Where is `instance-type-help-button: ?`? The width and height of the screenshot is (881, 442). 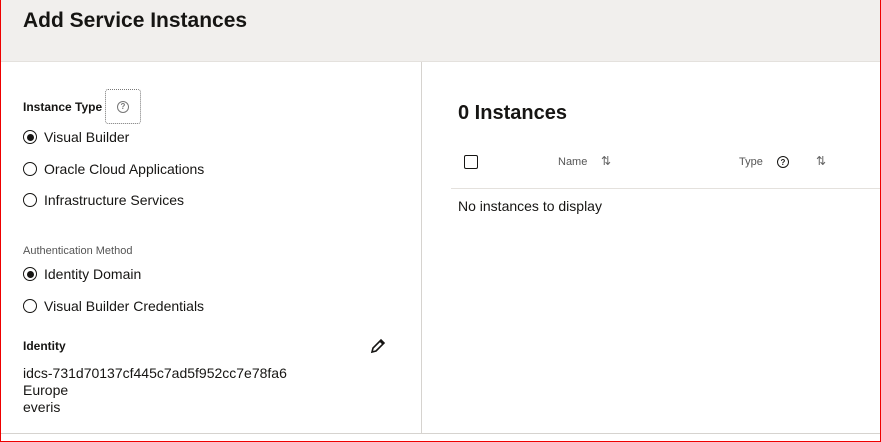
instance-type-help-button: ? is located at coordinates (123, 106).